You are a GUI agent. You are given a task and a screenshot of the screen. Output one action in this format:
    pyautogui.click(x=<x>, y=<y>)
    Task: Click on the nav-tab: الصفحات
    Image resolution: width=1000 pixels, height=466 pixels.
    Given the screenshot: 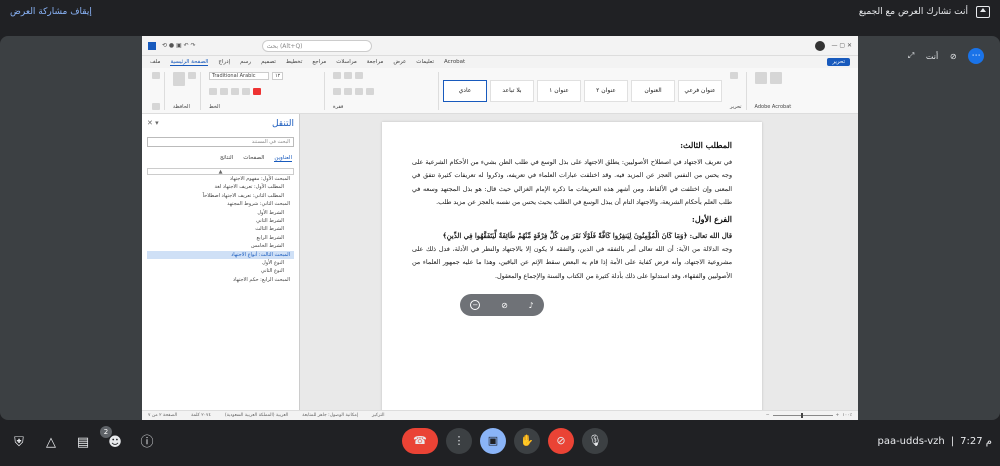 What is the action you would take?
    pyautogui.click(x=253, y=158)
    